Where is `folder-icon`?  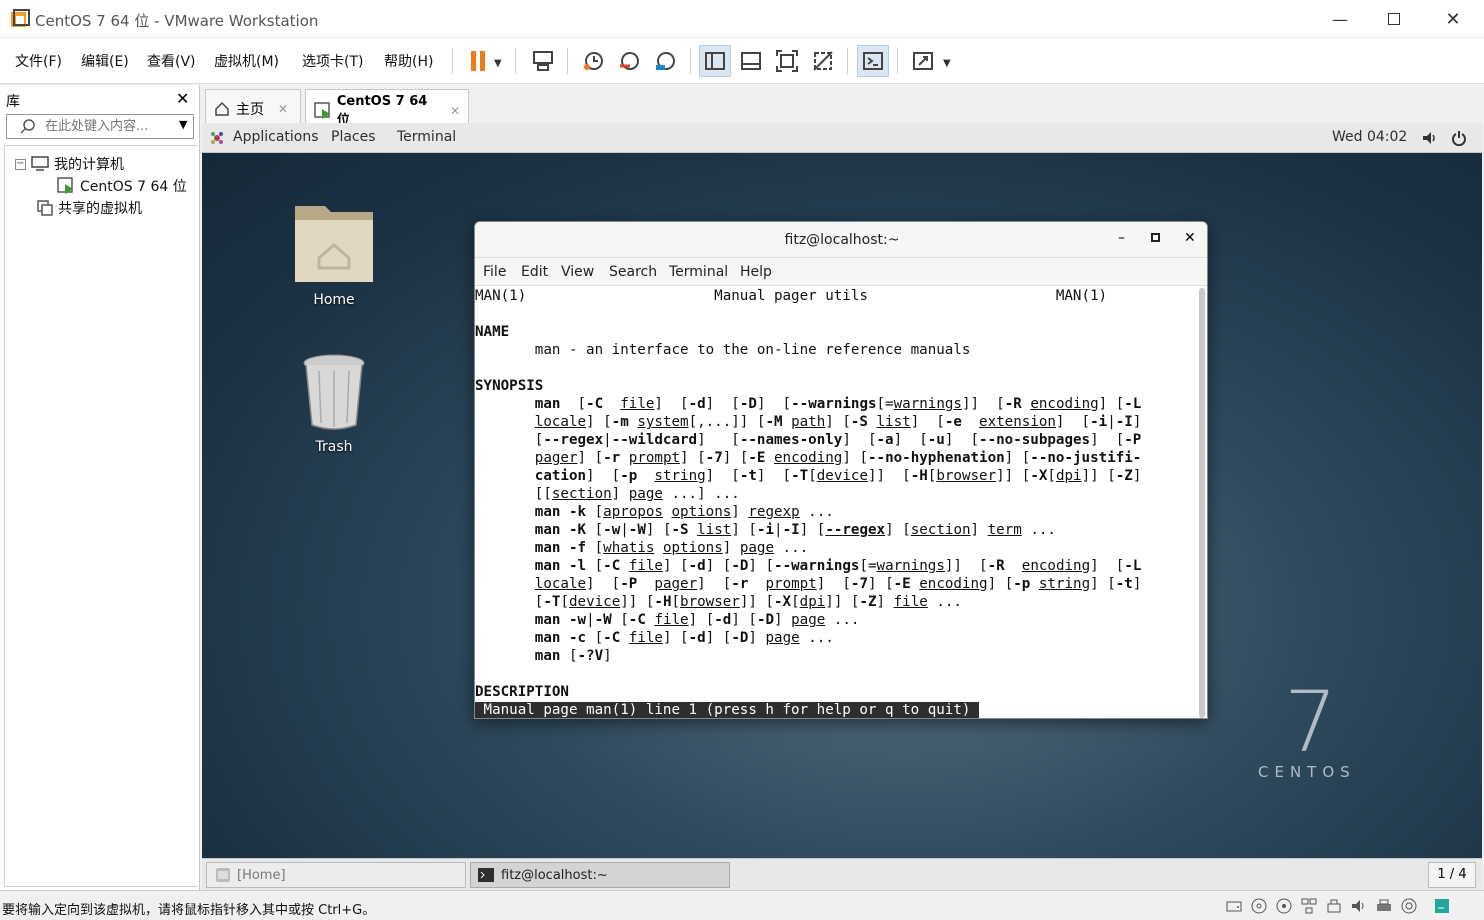
folder-icon is located at coordinates (334, 244).